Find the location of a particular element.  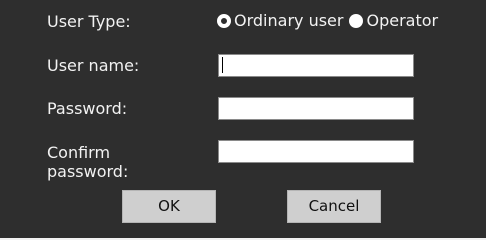

radio-ordinary-user-label: Ordinary user is located at coordinates (289, 20).